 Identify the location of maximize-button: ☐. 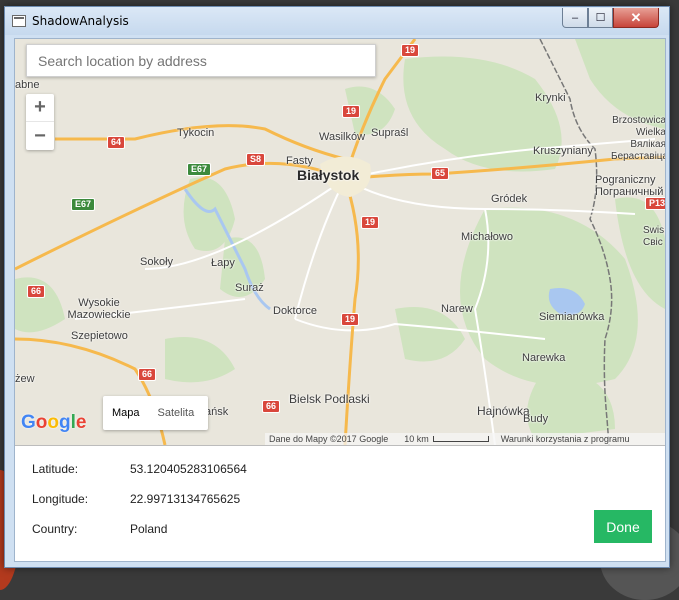
(600, 18).